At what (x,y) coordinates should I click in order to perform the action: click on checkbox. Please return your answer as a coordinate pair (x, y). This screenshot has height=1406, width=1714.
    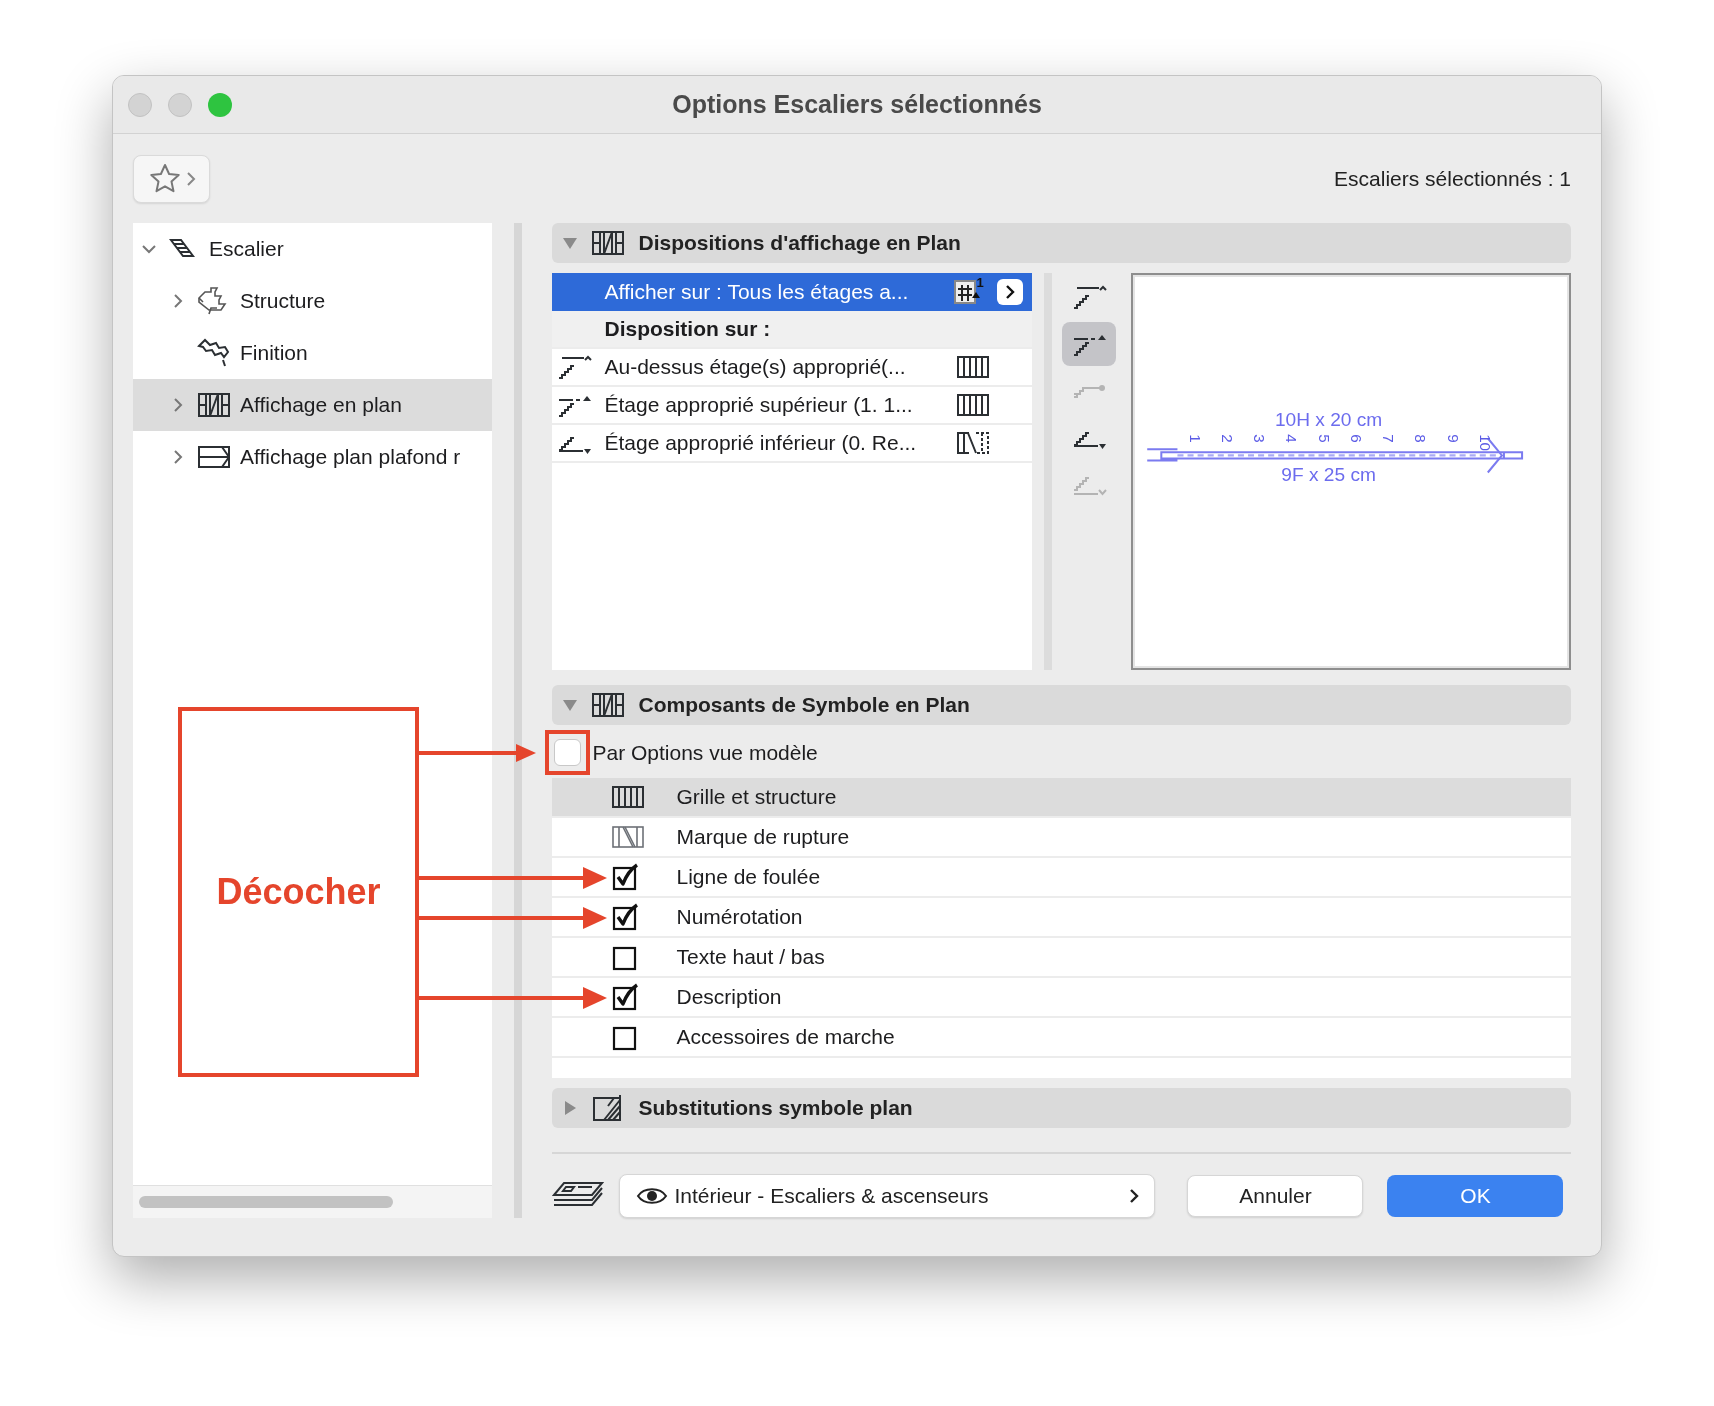
    Looking at the image, I should click on (568, 753).